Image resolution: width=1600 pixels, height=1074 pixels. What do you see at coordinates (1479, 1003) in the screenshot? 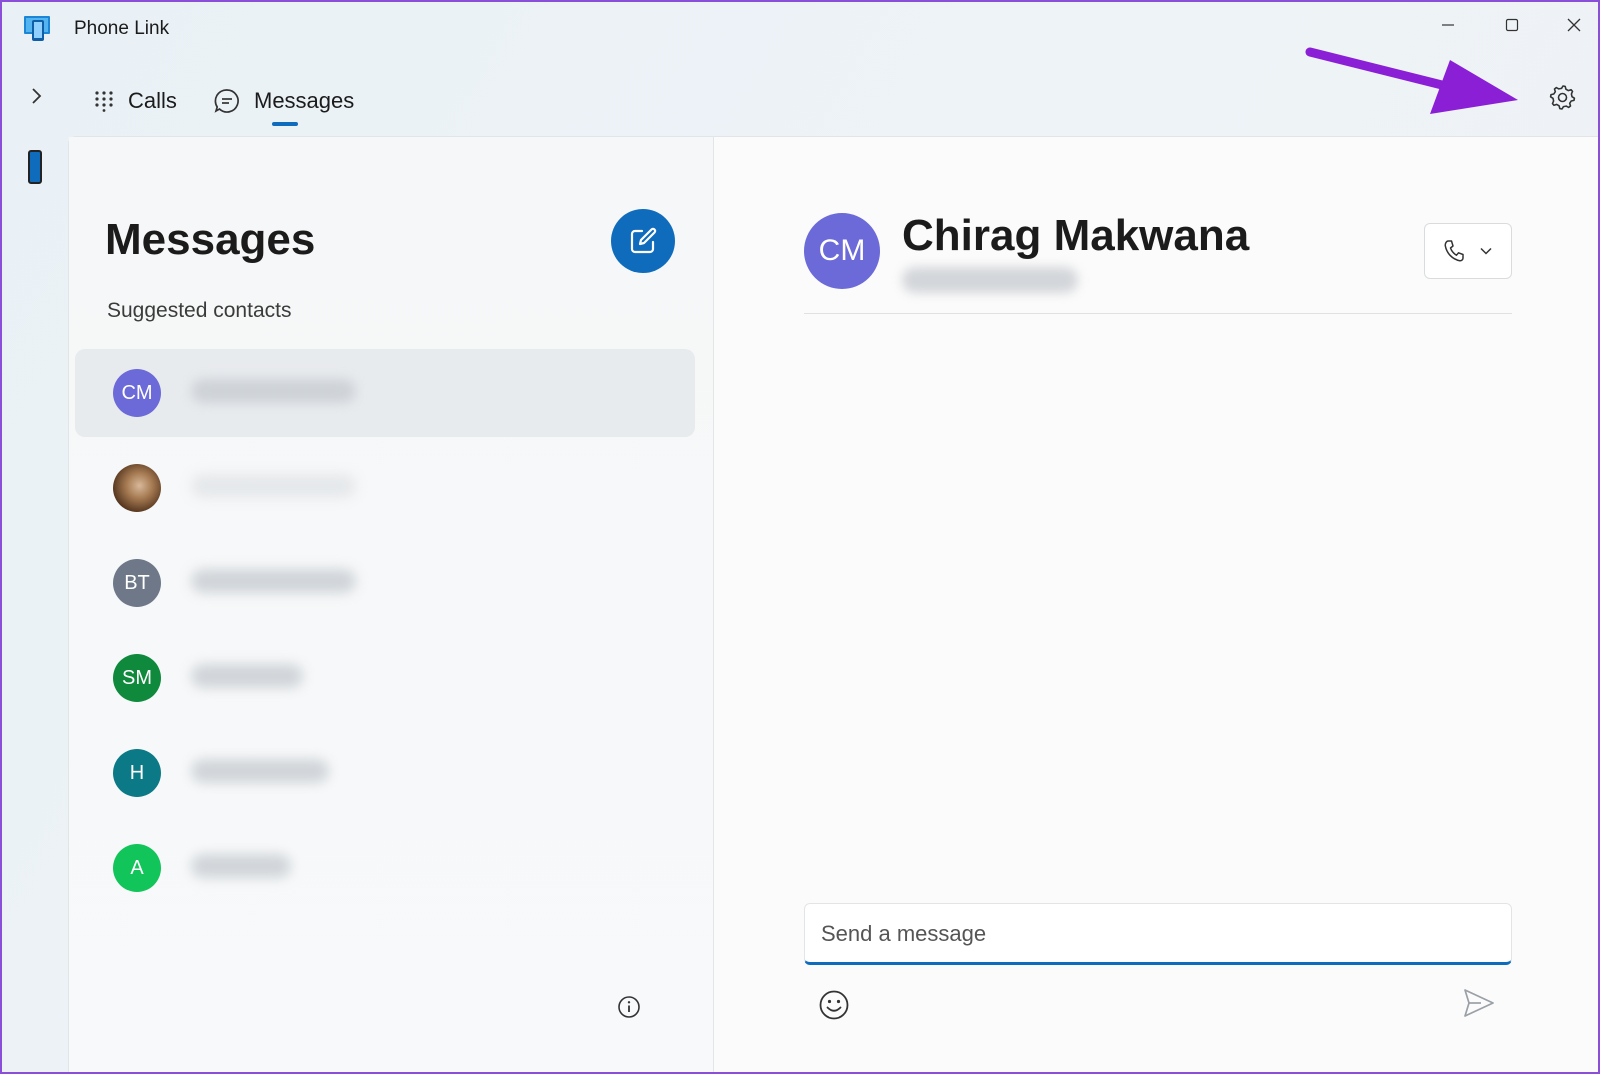
I see `send-icon` at bounding box center [1479, 1003].